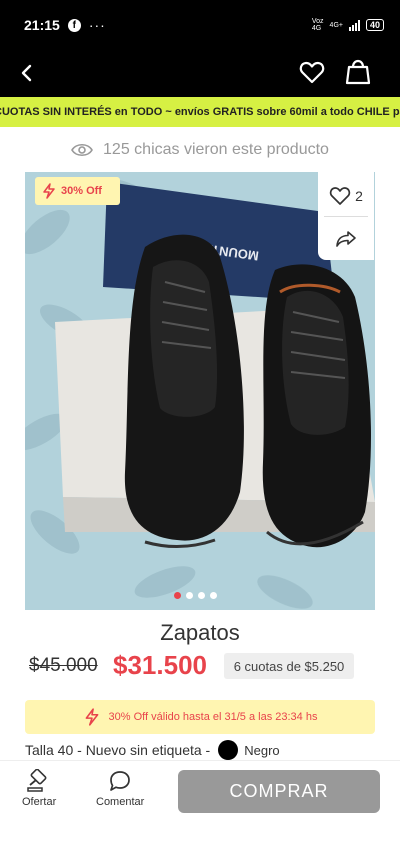 The width and height of the screenshot is (400, 866). I want to click on discount-badge: 30% Off, so click(77, 191).